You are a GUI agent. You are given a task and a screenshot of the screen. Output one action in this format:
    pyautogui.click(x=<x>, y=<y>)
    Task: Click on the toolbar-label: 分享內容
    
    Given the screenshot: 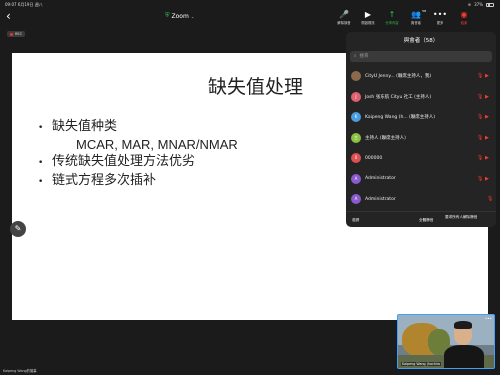 What is the action you would take?
    pyautogui.click(x=392, y=23)
    